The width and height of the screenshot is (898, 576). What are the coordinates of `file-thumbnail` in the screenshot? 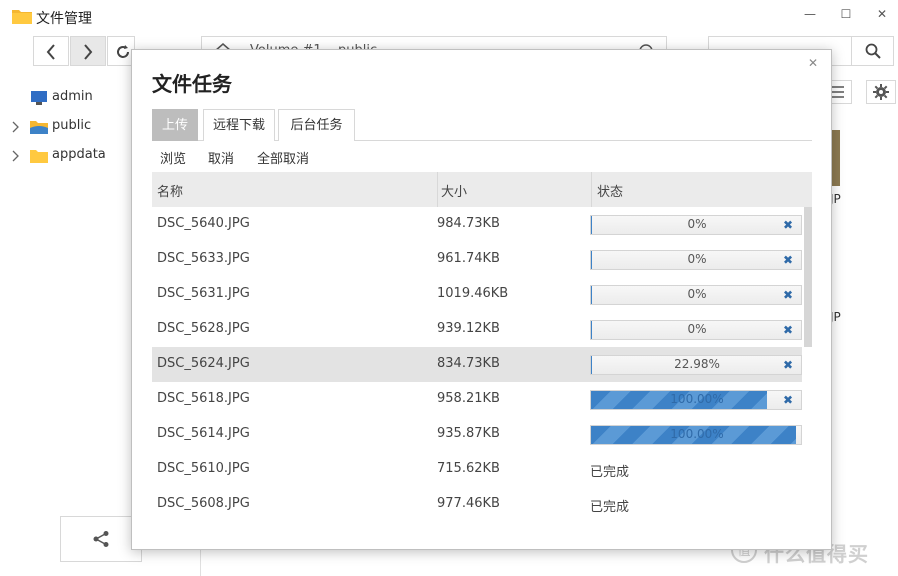 It's located at (836, 158).